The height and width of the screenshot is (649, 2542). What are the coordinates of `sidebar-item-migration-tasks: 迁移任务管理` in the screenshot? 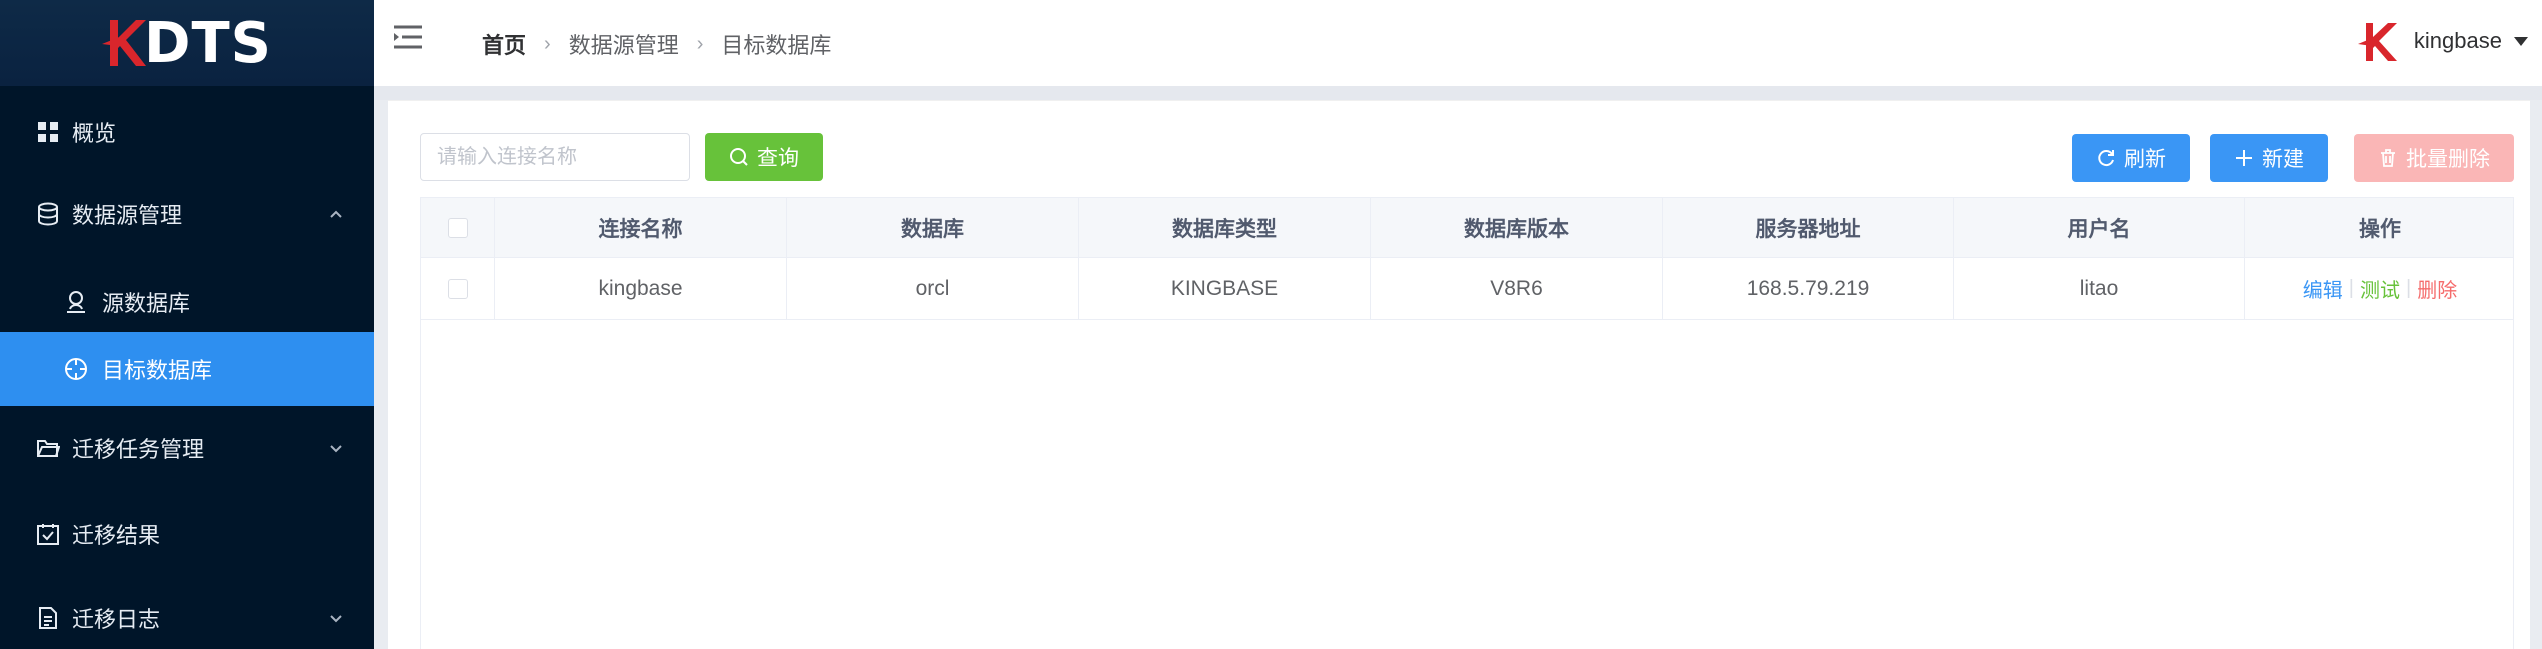 It's located at (187, 448).